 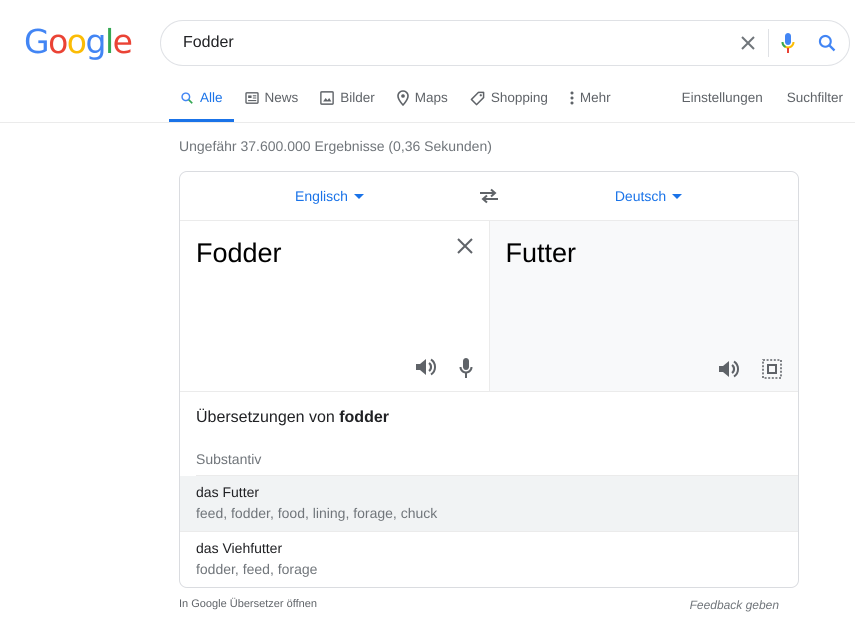 What do you see at coordinates (229, 459) in the screenshot?
I see `part-of-speech: Substantiv` at bounding box center [229, 459].